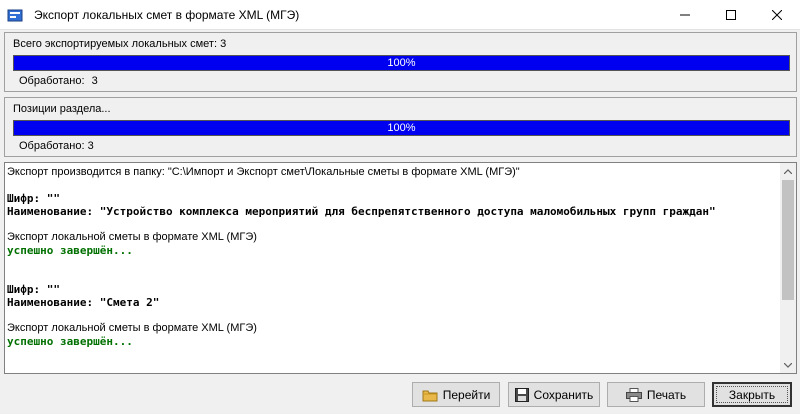 This screenshot has width=800, height=414. What do you see at coordinates (94, 81) in the screenshot?
I see `total-processed-value: 3` at bounding box center [94, 81].